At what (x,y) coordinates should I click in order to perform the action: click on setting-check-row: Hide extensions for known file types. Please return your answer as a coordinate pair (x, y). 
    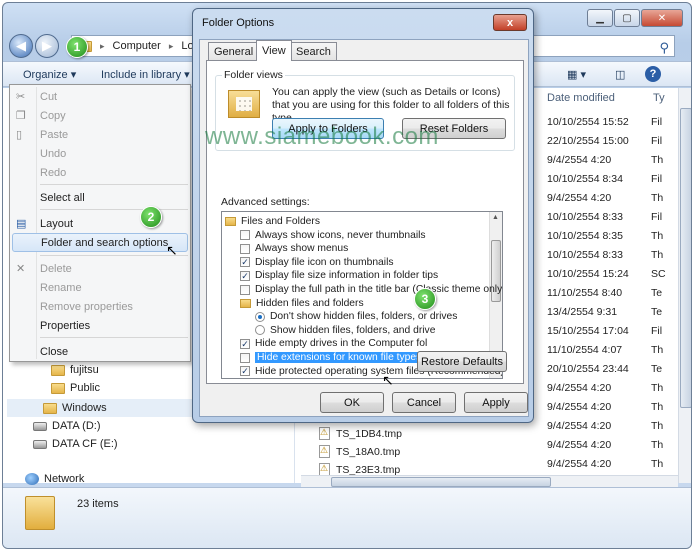
    Looking at the image, I should click on (332, 357).